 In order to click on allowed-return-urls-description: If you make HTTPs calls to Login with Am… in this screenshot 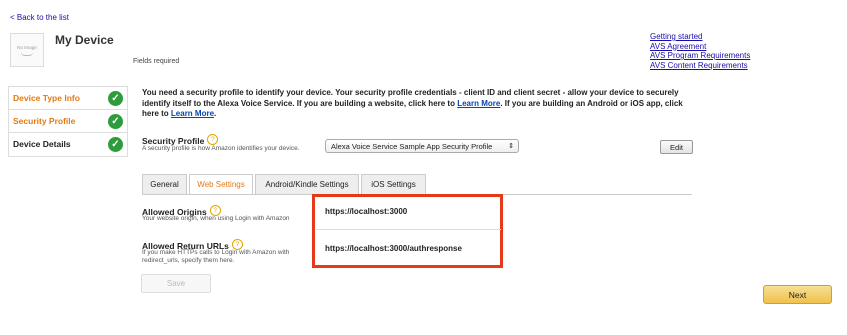, I will do `click(216, 256)`.